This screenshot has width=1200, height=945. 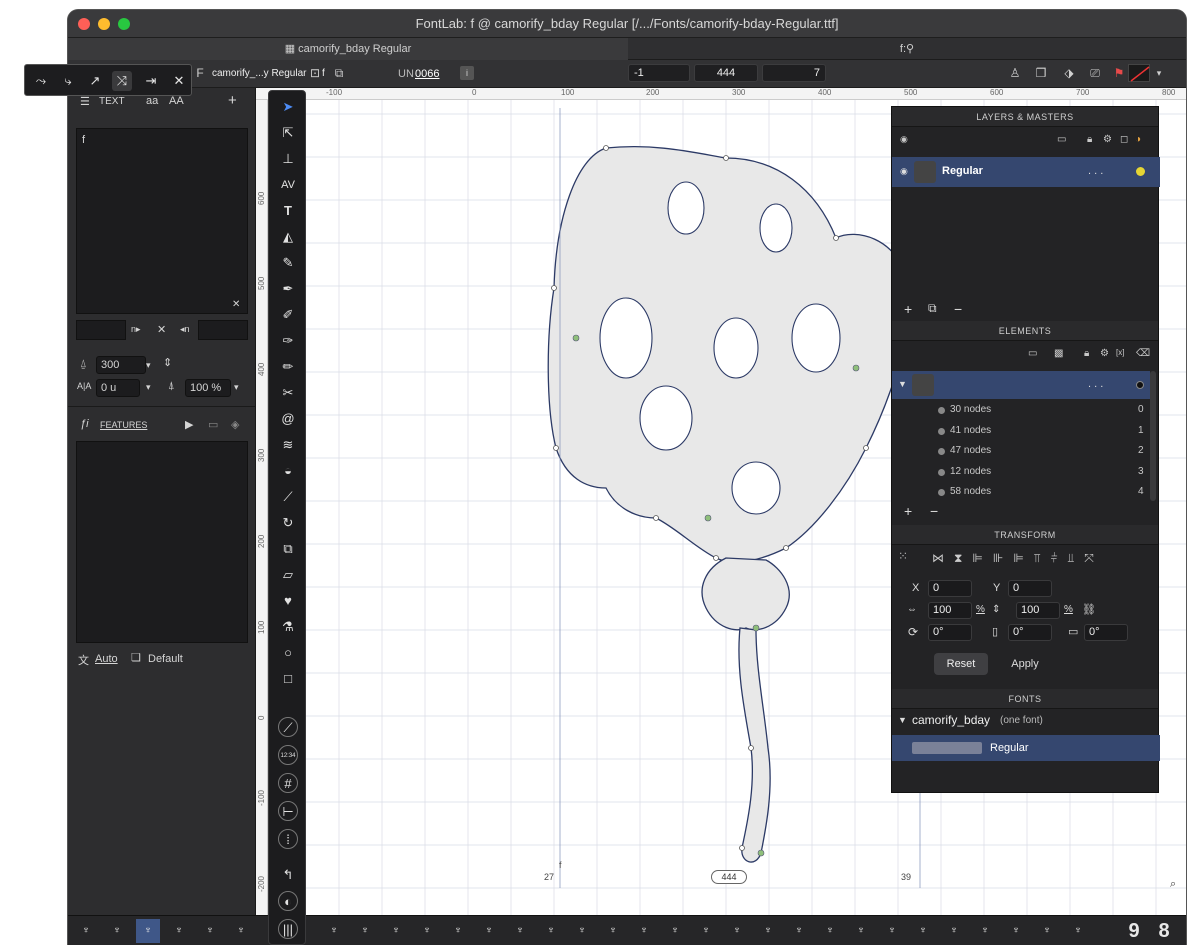 What do you see at coordinates (958, 309) in the screenshot?
I see `remove-layer-icon: −` at bounding box center [958, 309].